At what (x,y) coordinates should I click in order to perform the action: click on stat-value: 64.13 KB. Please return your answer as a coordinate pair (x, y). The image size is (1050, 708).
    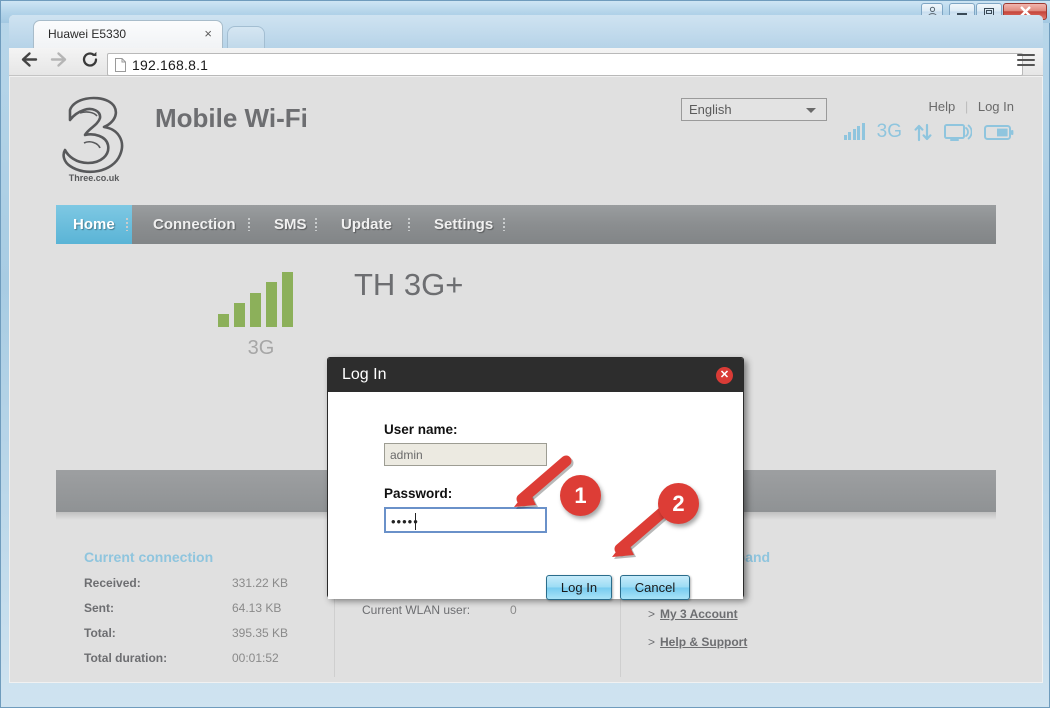
    Looking at the image, I should click on (257, 608).